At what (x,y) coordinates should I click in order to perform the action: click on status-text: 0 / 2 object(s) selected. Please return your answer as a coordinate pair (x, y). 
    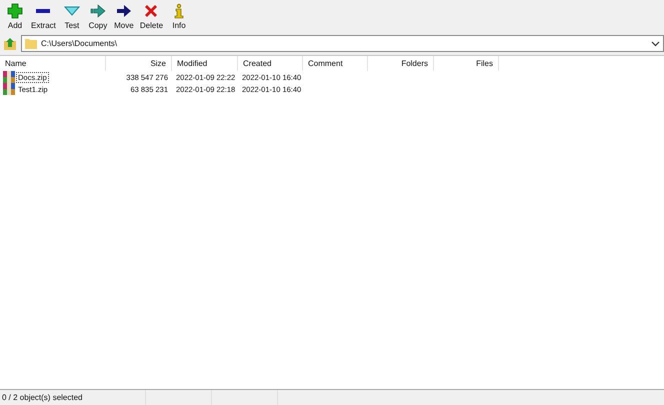
    Looking at the image, I should click on (42, 397).